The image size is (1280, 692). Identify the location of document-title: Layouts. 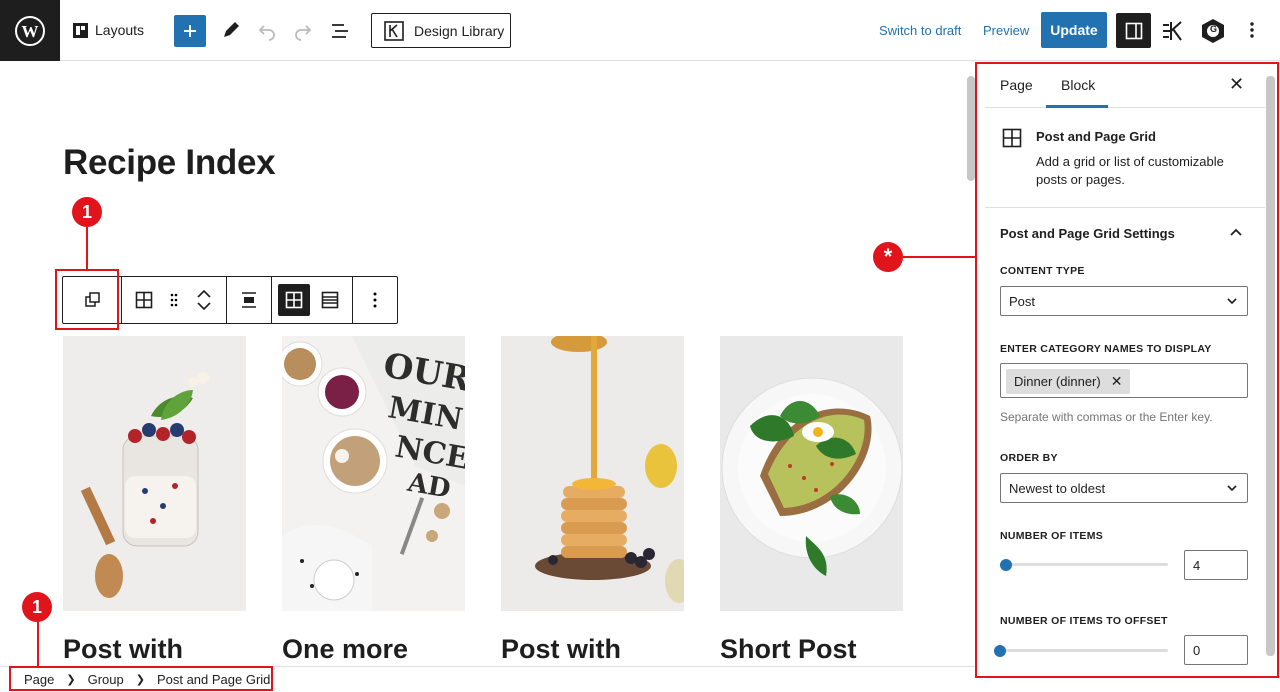
(108, 30).